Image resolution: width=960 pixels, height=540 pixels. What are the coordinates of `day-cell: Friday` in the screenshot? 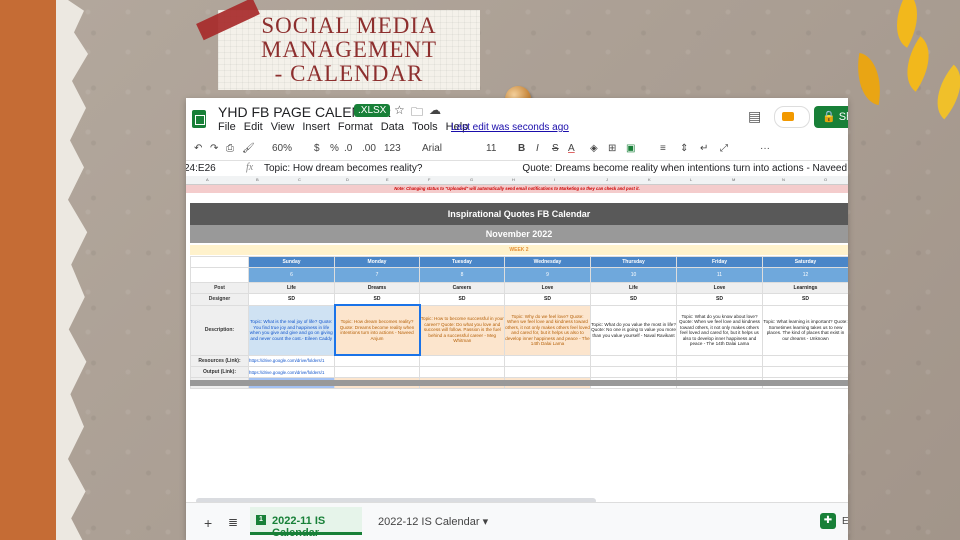 It's located at (719, 262).